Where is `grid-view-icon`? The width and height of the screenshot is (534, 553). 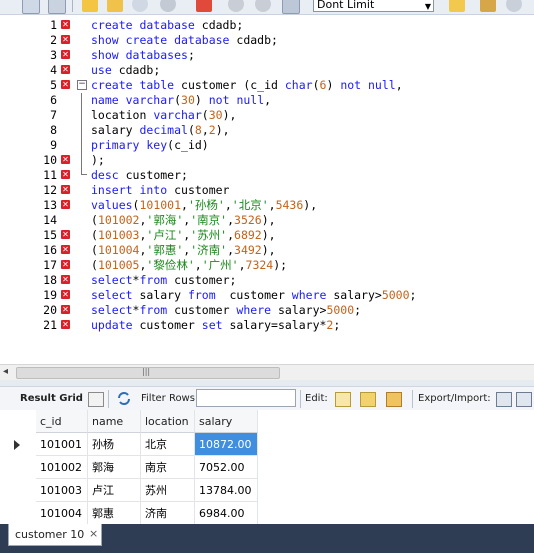 grid-view-icon is located at coordinates (96, 399).